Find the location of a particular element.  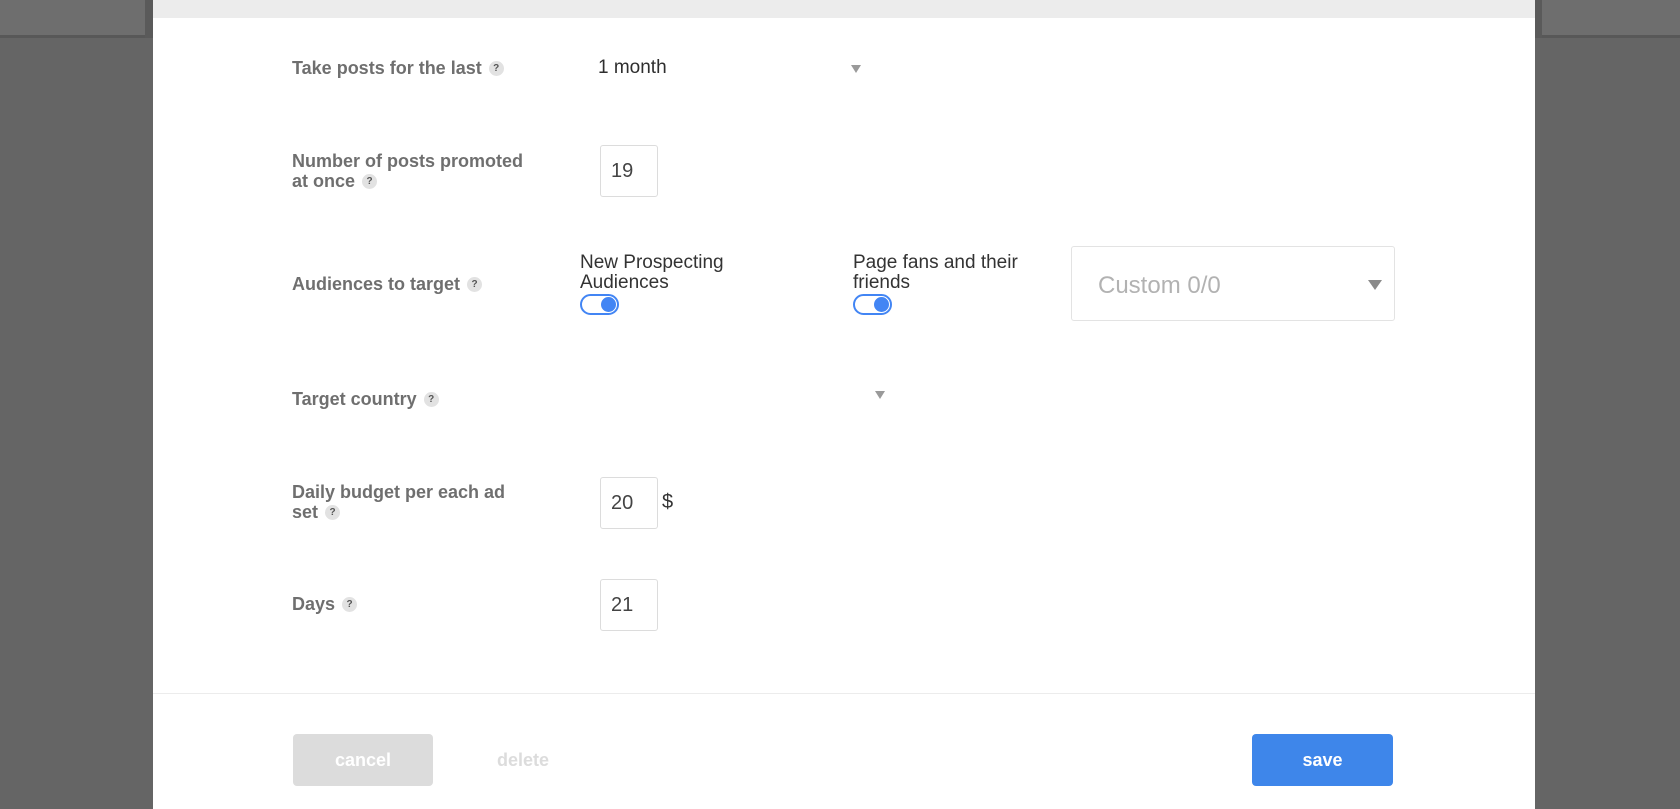

daily-budget-label-row: Daily budget per each ad set? is located at coordinates (398, 502).